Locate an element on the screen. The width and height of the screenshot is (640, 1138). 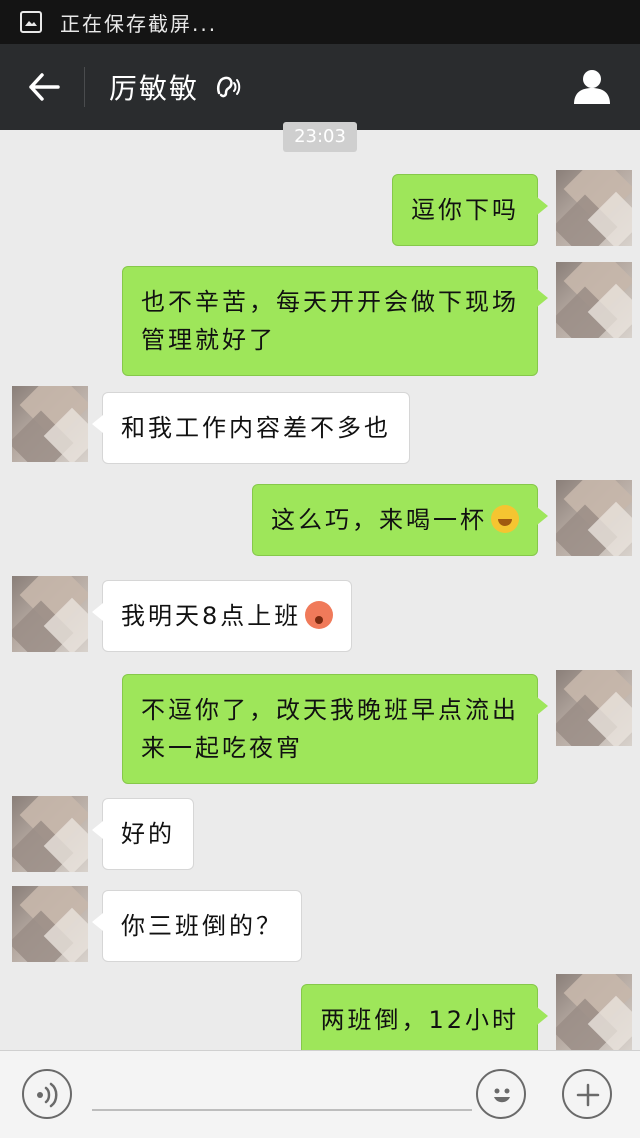
message-sent: 这么巧，来喝一杯 is located at coordinates (400, 520).